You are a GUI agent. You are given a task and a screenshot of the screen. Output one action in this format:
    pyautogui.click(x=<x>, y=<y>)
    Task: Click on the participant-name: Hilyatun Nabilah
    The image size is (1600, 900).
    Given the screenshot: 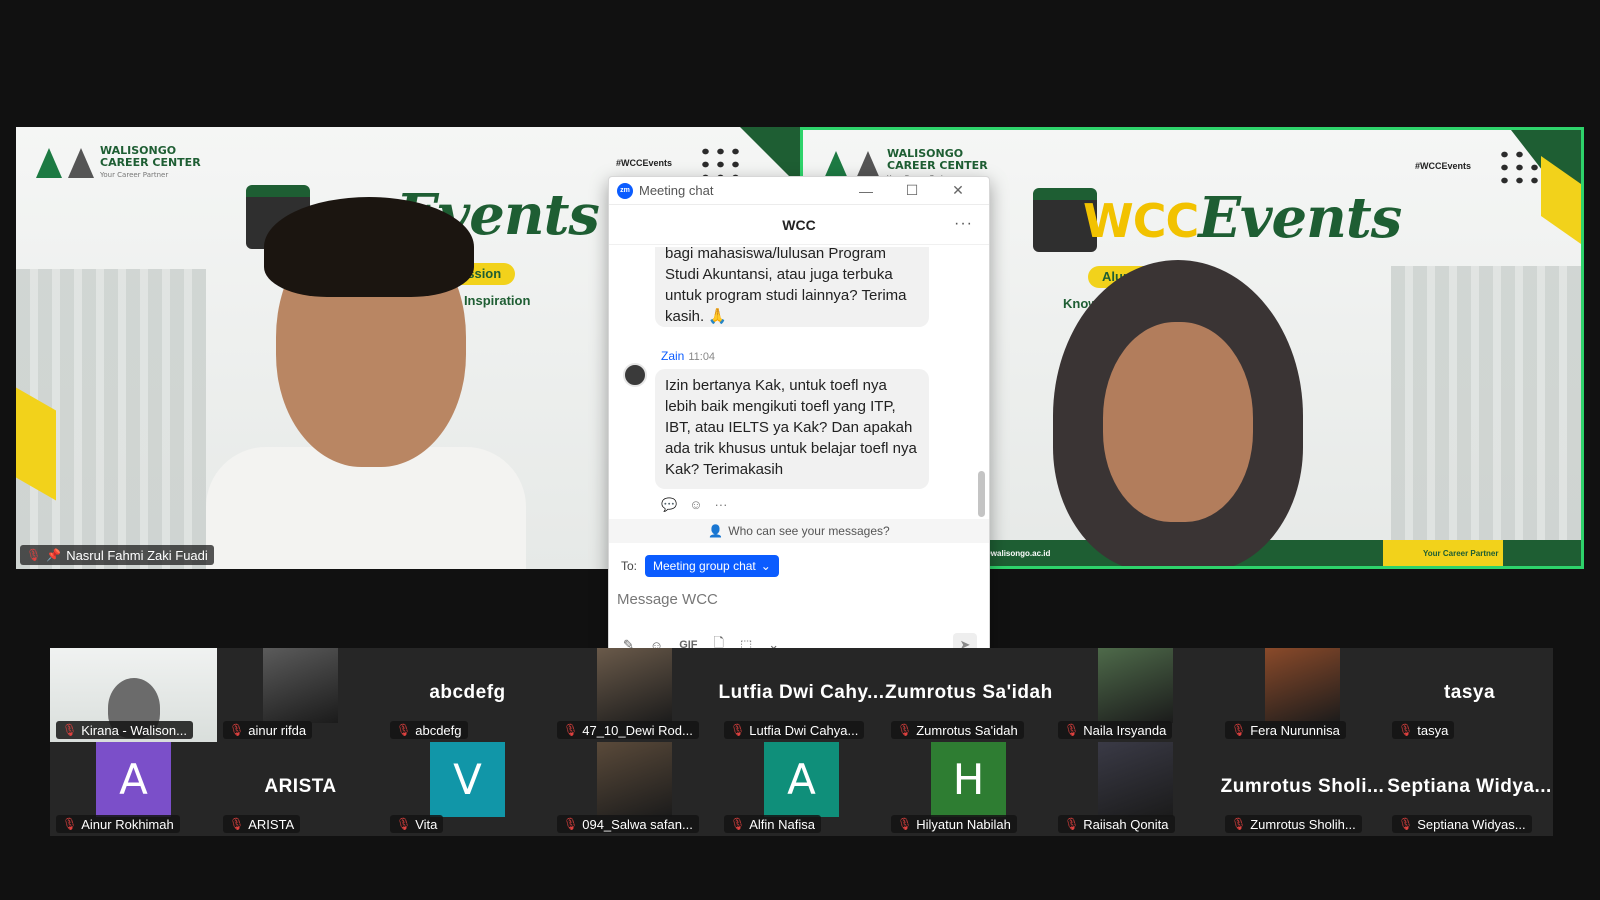 What is the action you would take?
    pyautogui.click(x=963, y=824)
    